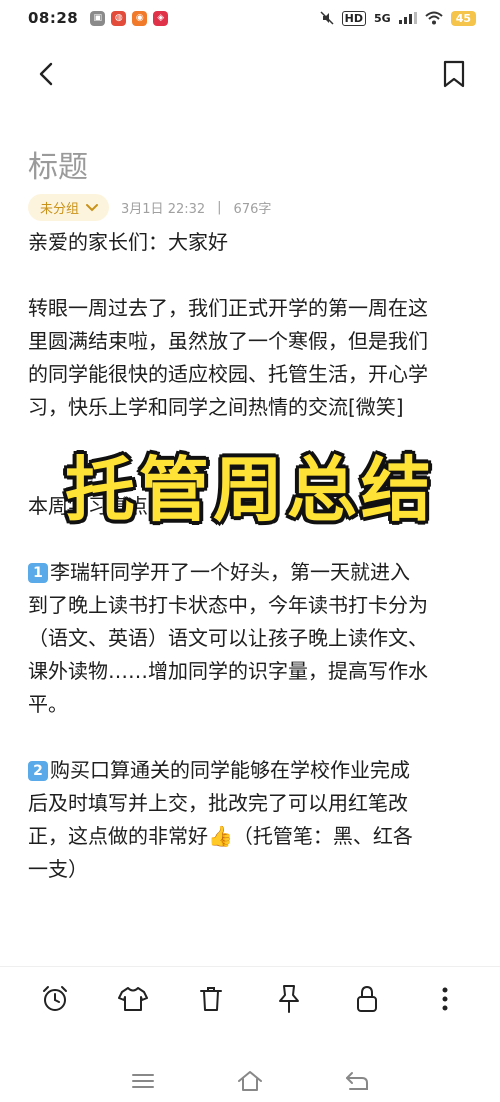 This screenshot has height=1102, width=500. I want to click on item2-line: 正，这点做的非常好👍（托管笔：黑、红各, so click(220, 836).